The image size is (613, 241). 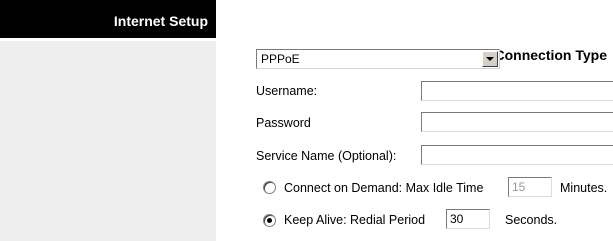 I want to click on connection-type-select: PPPoE, so click(x=378, y=59).